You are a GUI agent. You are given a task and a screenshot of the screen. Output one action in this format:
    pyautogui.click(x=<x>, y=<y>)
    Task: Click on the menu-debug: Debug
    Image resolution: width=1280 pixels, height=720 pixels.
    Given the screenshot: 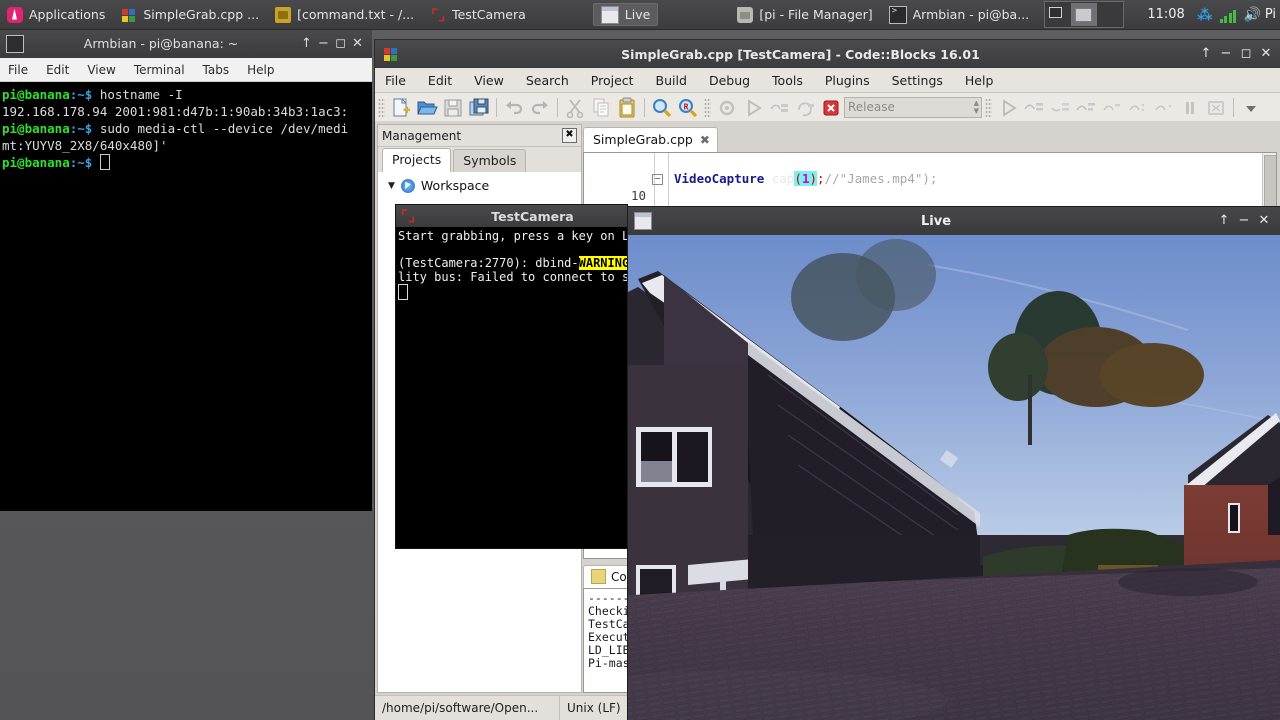 What is the action you would take?
    pyautogui.click(x=729, y=80)
    